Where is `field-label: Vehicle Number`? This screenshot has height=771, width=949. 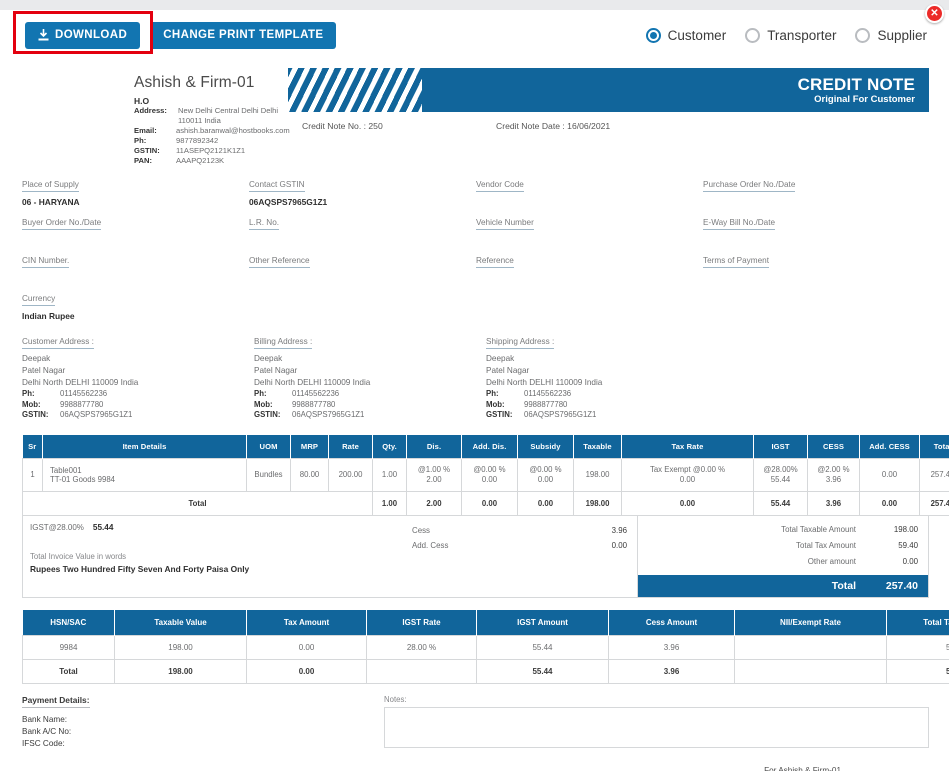 field-label: Vehicle Number is located at coordinates (505, 223).